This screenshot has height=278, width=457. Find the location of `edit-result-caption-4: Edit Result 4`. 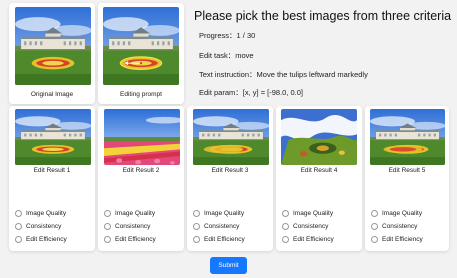

edit-result-caption-4: Edit Result 4 is located at coordinates (319, 170).